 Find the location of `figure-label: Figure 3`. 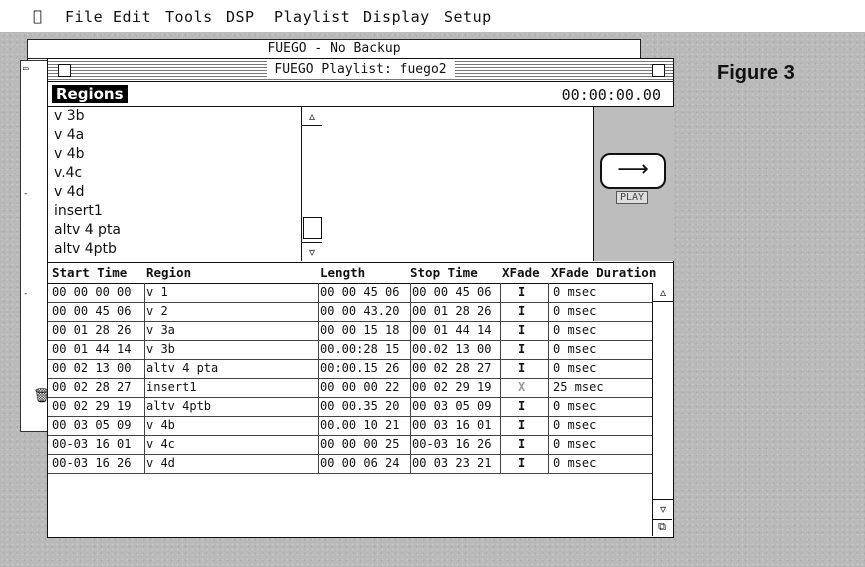

figure-label: Figure 3 is located at coordinates (756, 73).